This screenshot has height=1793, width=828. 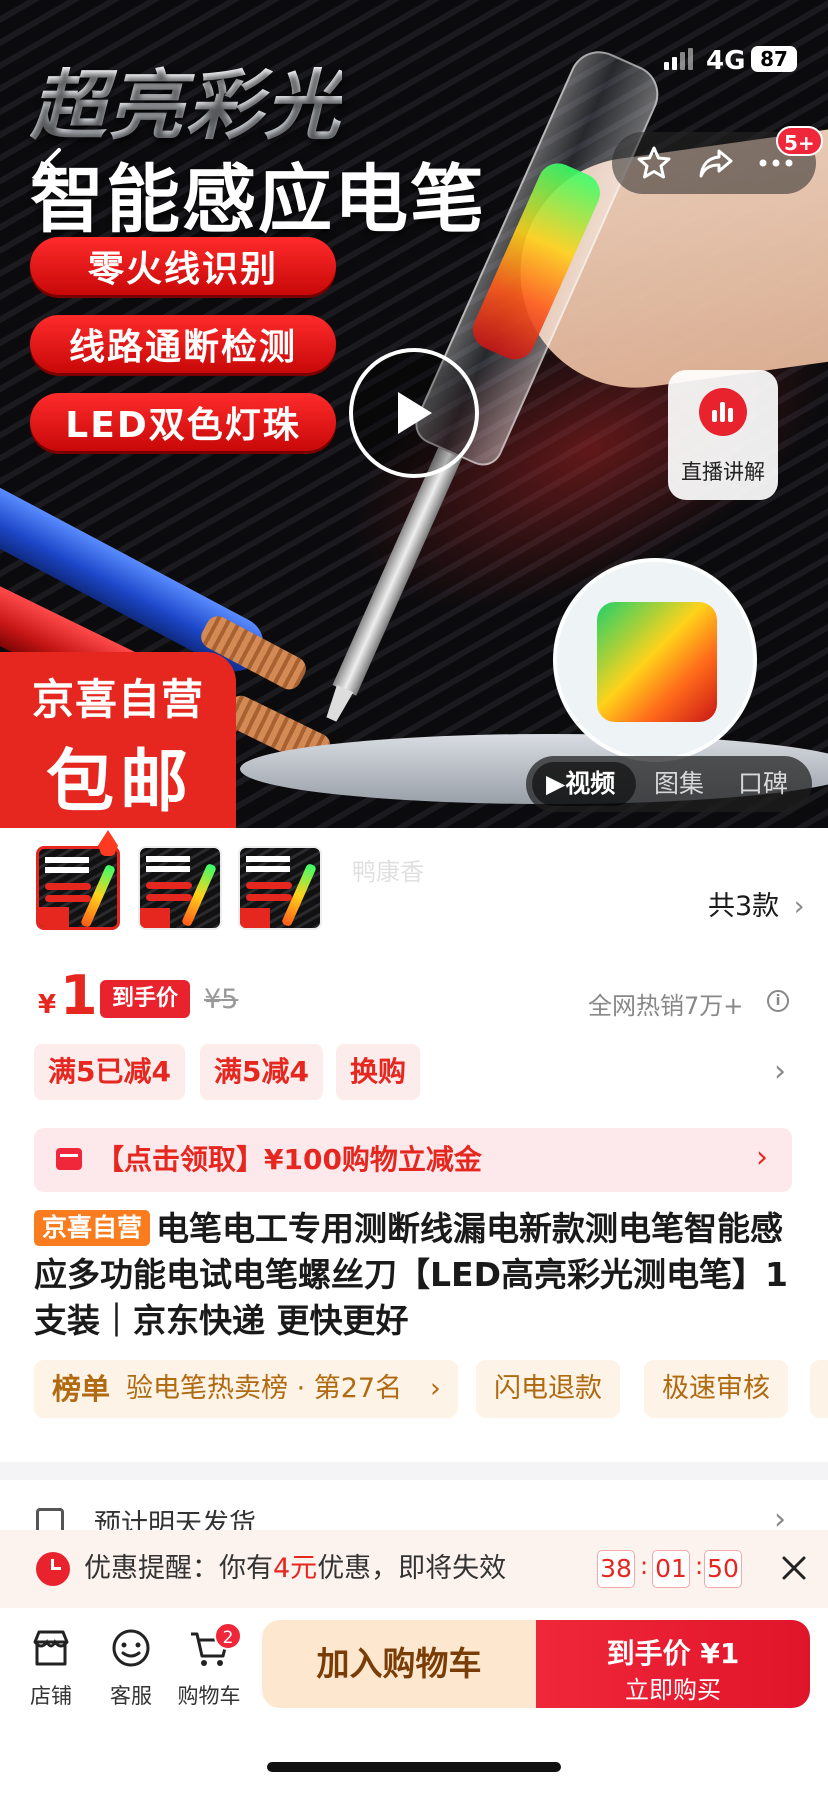 I want to click on final-price-tag: 到手价, so click(x=145, y=999).